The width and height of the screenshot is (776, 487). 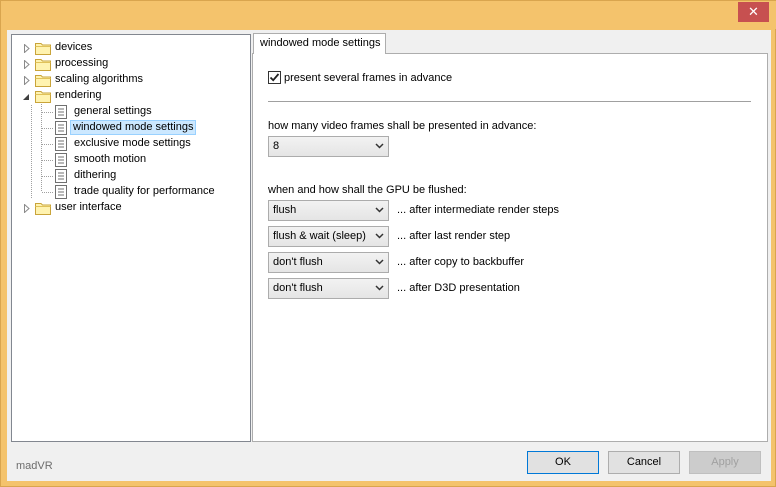 I want to click on tree-item-general-settings: general settings, so click(x=131, y=112).